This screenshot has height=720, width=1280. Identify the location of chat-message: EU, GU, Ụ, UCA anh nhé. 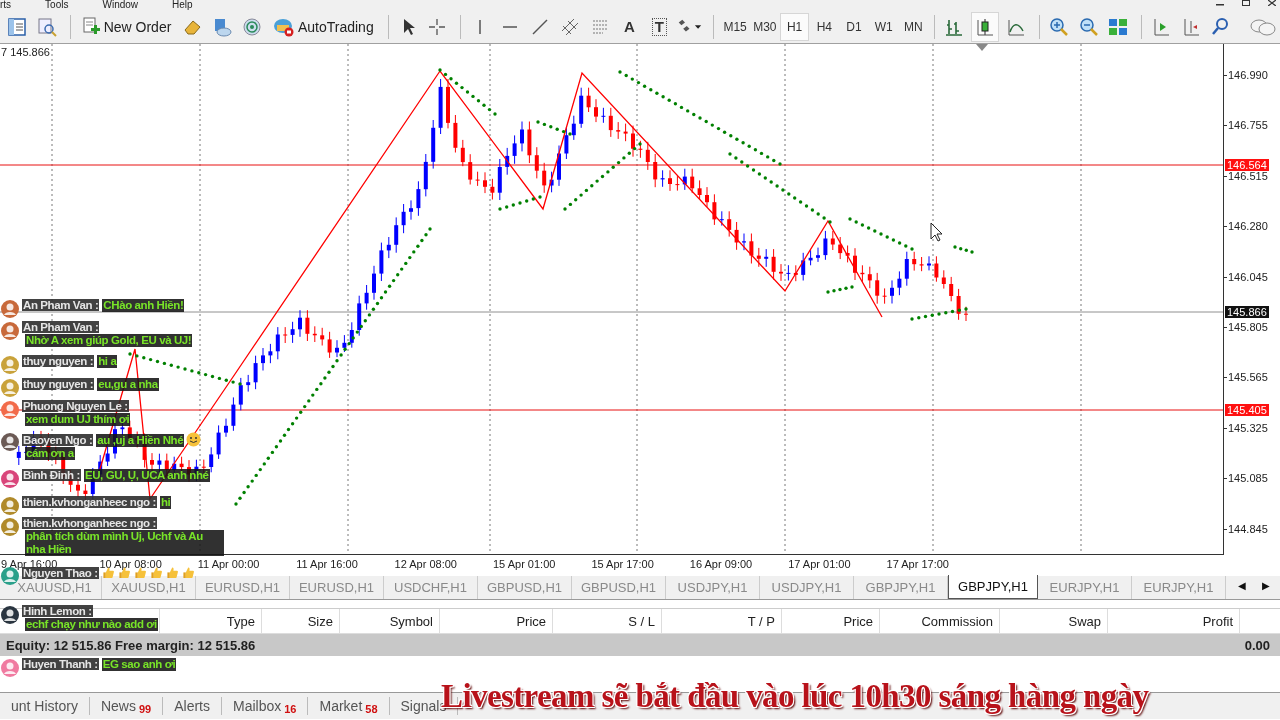
(146, 475).